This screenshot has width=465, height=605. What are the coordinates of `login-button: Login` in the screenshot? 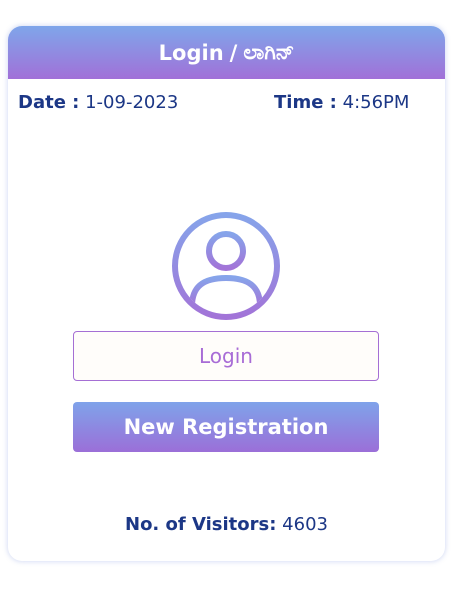 It's located at (226, 356).